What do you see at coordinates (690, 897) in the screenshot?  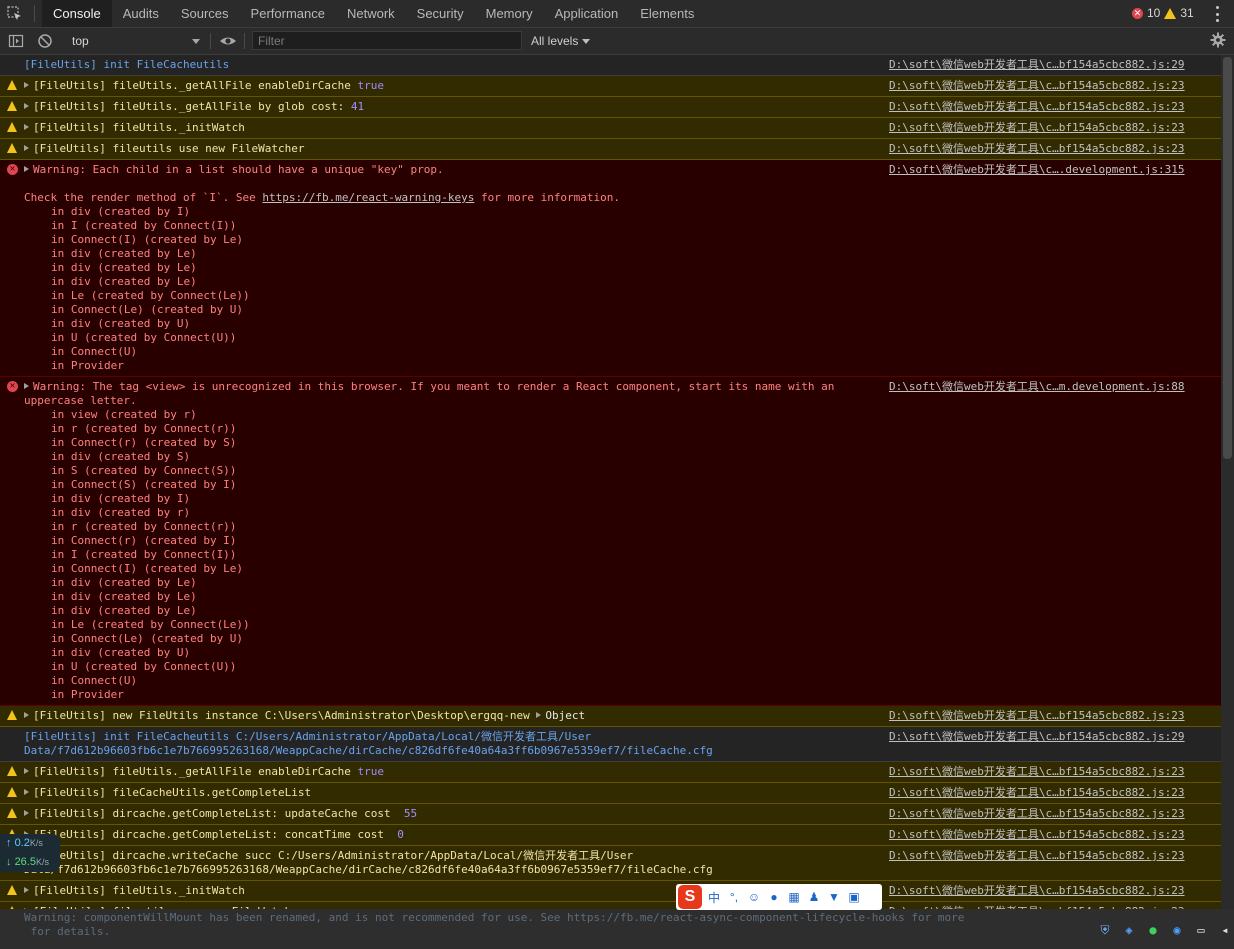 I see `ime-logo-icon: S` at bounding box center [690, 897].